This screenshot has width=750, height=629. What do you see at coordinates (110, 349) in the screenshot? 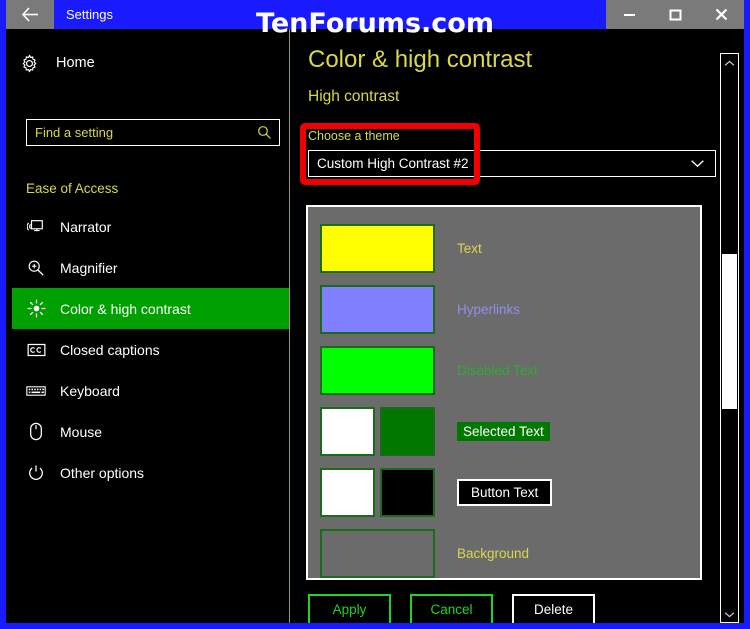
I see `sidebar-item-closed-captions-label: Closed captions` at bounding box center [110, 349].